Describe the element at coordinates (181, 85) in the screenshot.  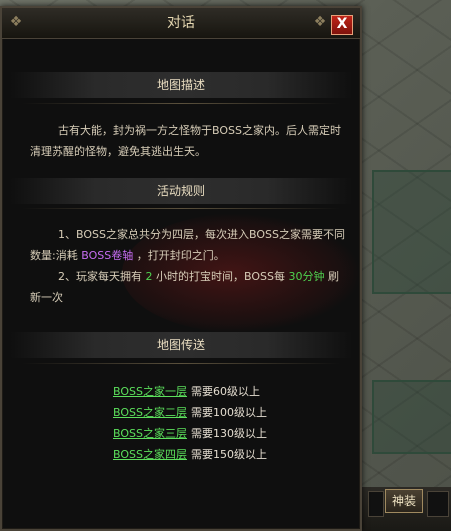
I see `map-description-header: 地图描述` at that location.